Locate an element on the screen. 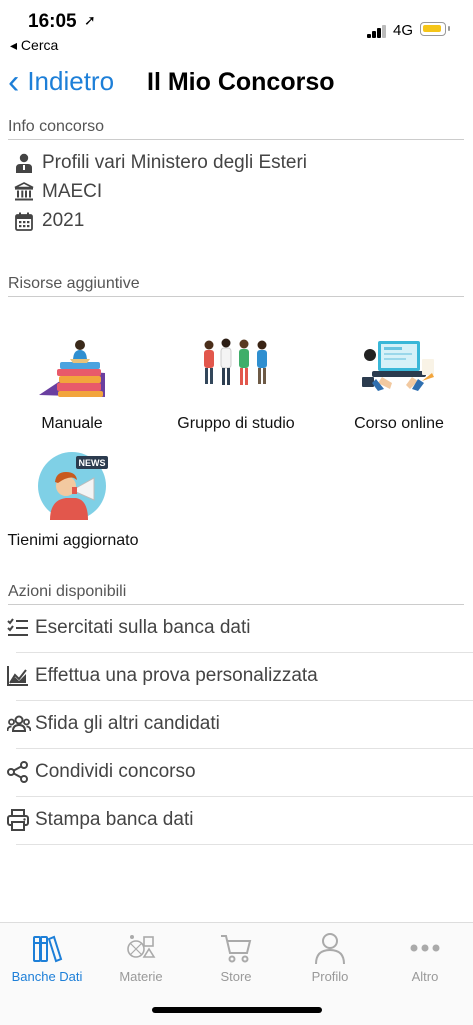 The width and height of the screenshot is (473, 1025). page-title: Il Mio Concorso is located at coordinates (241, 82).